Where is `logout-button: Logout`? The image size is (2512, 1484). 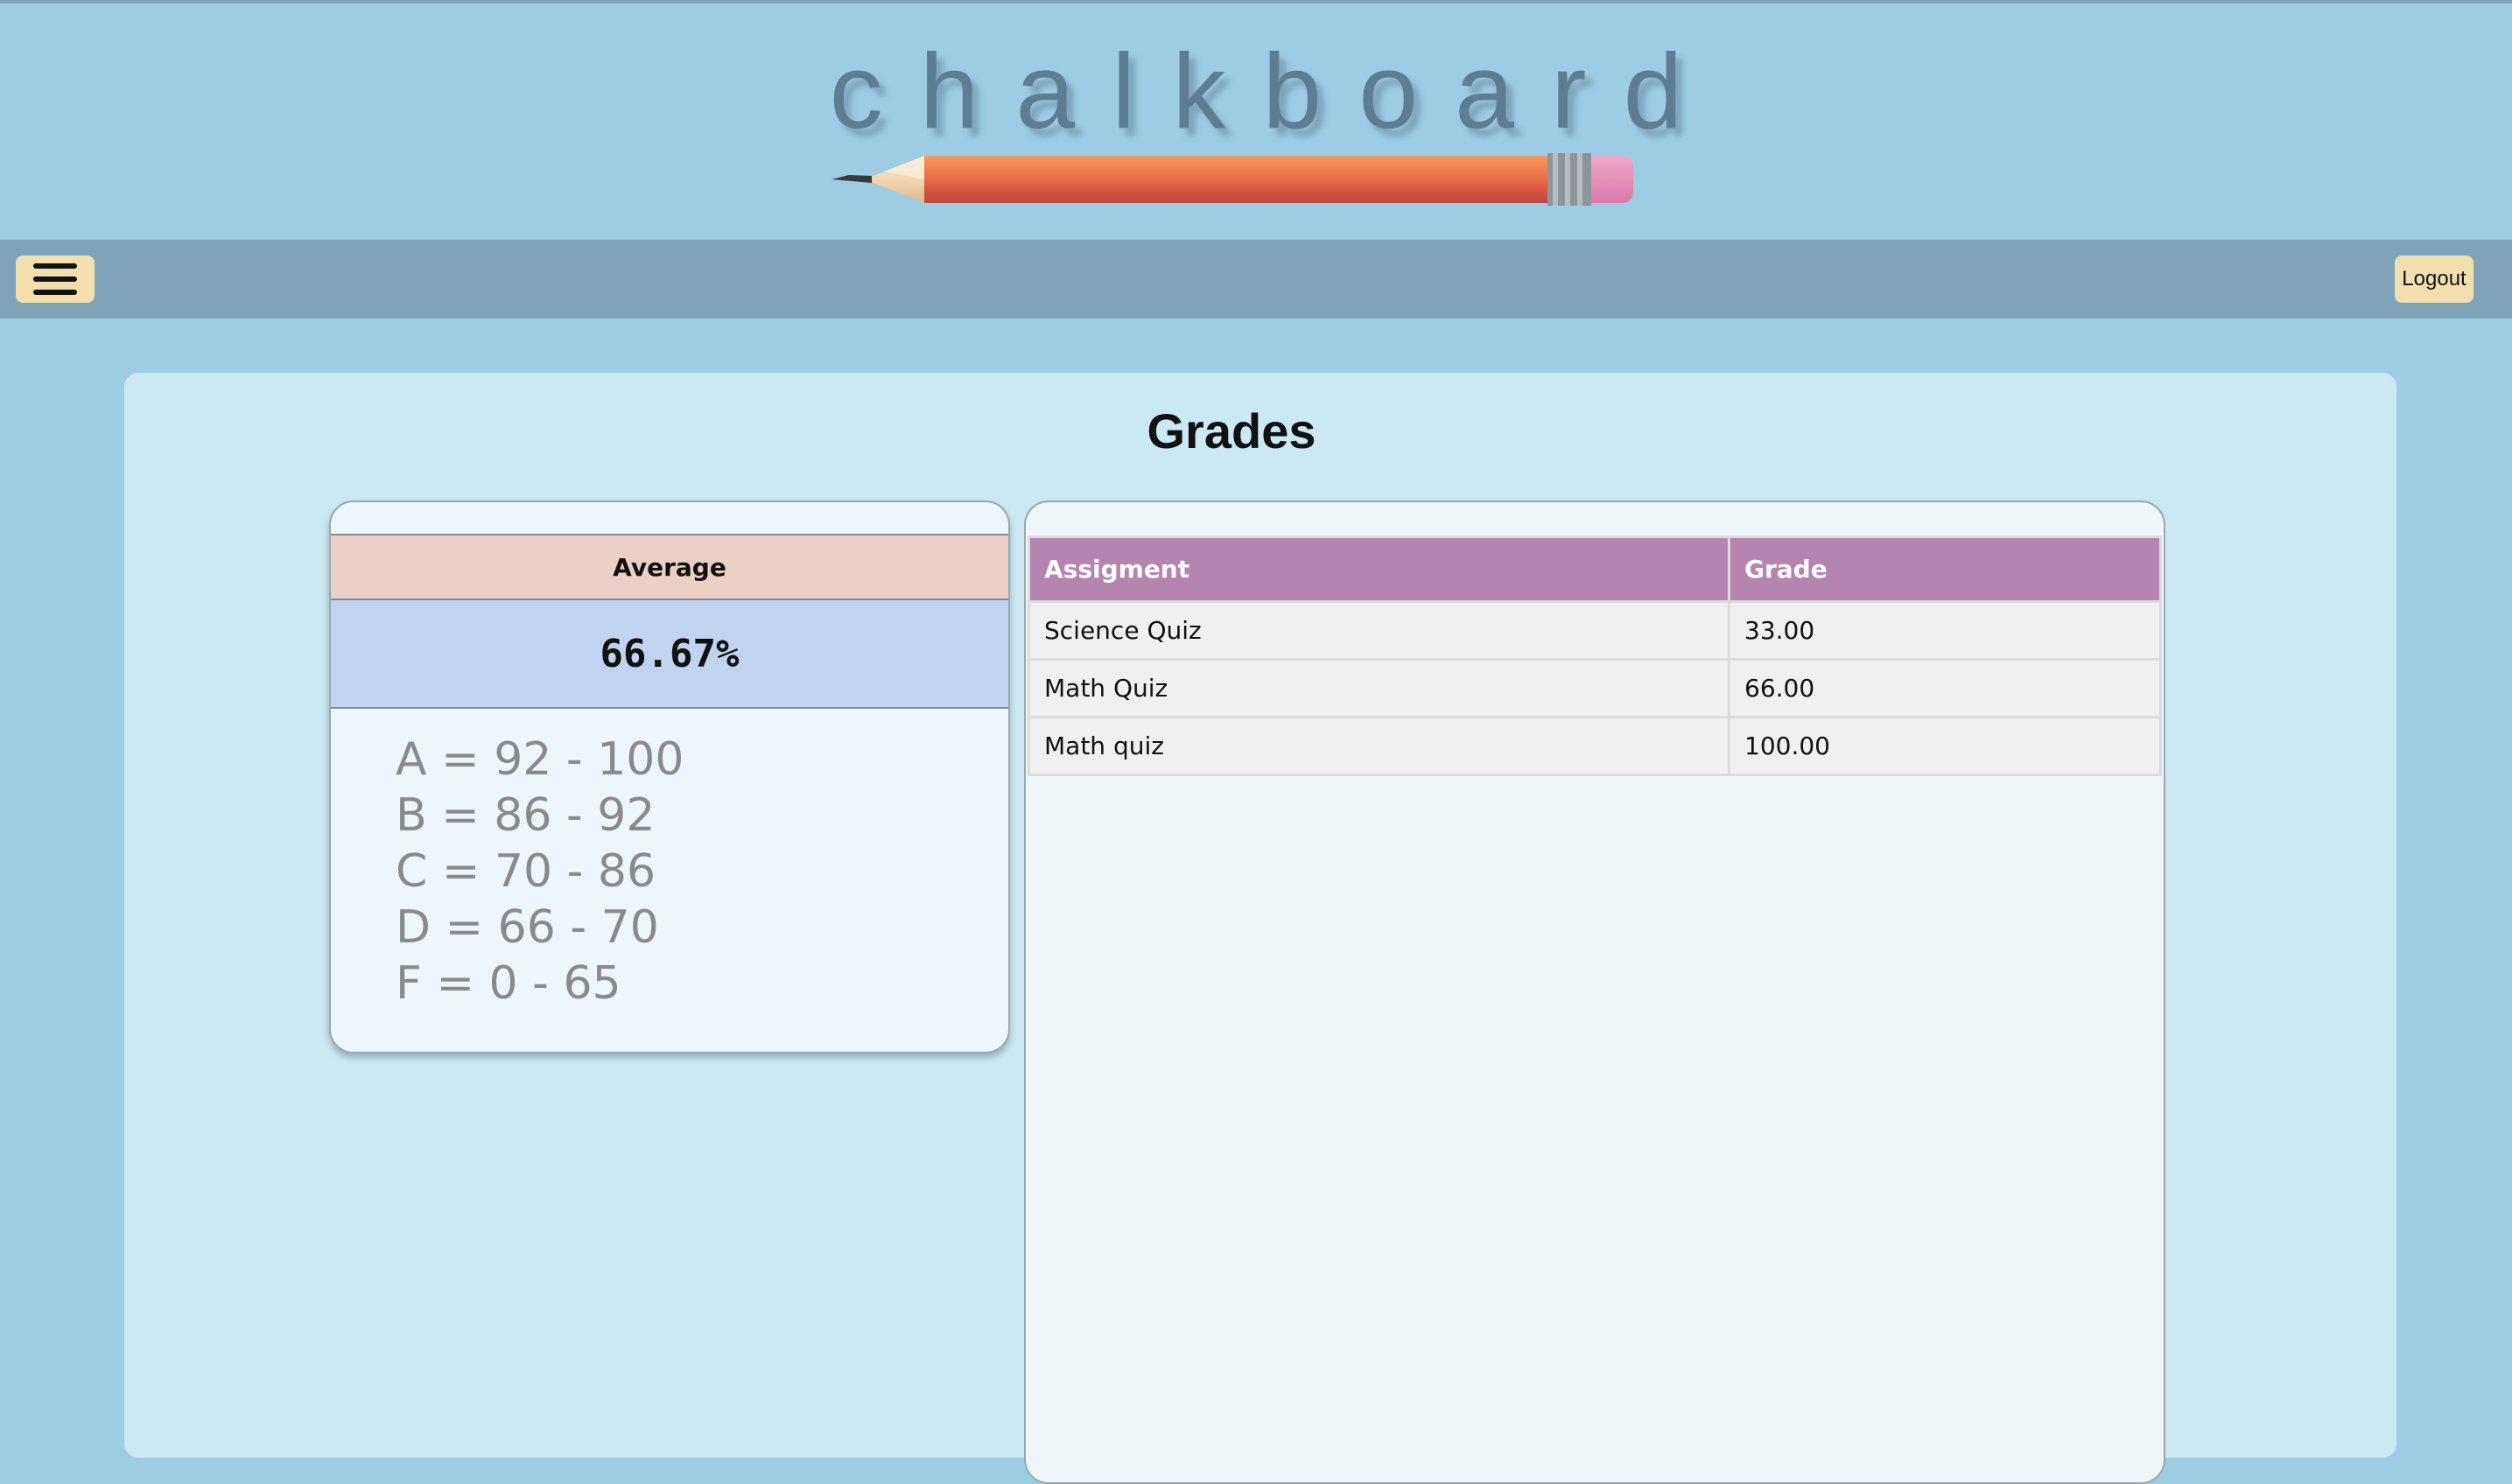
logout-button: Logout is located at coordinates (2434, 279).